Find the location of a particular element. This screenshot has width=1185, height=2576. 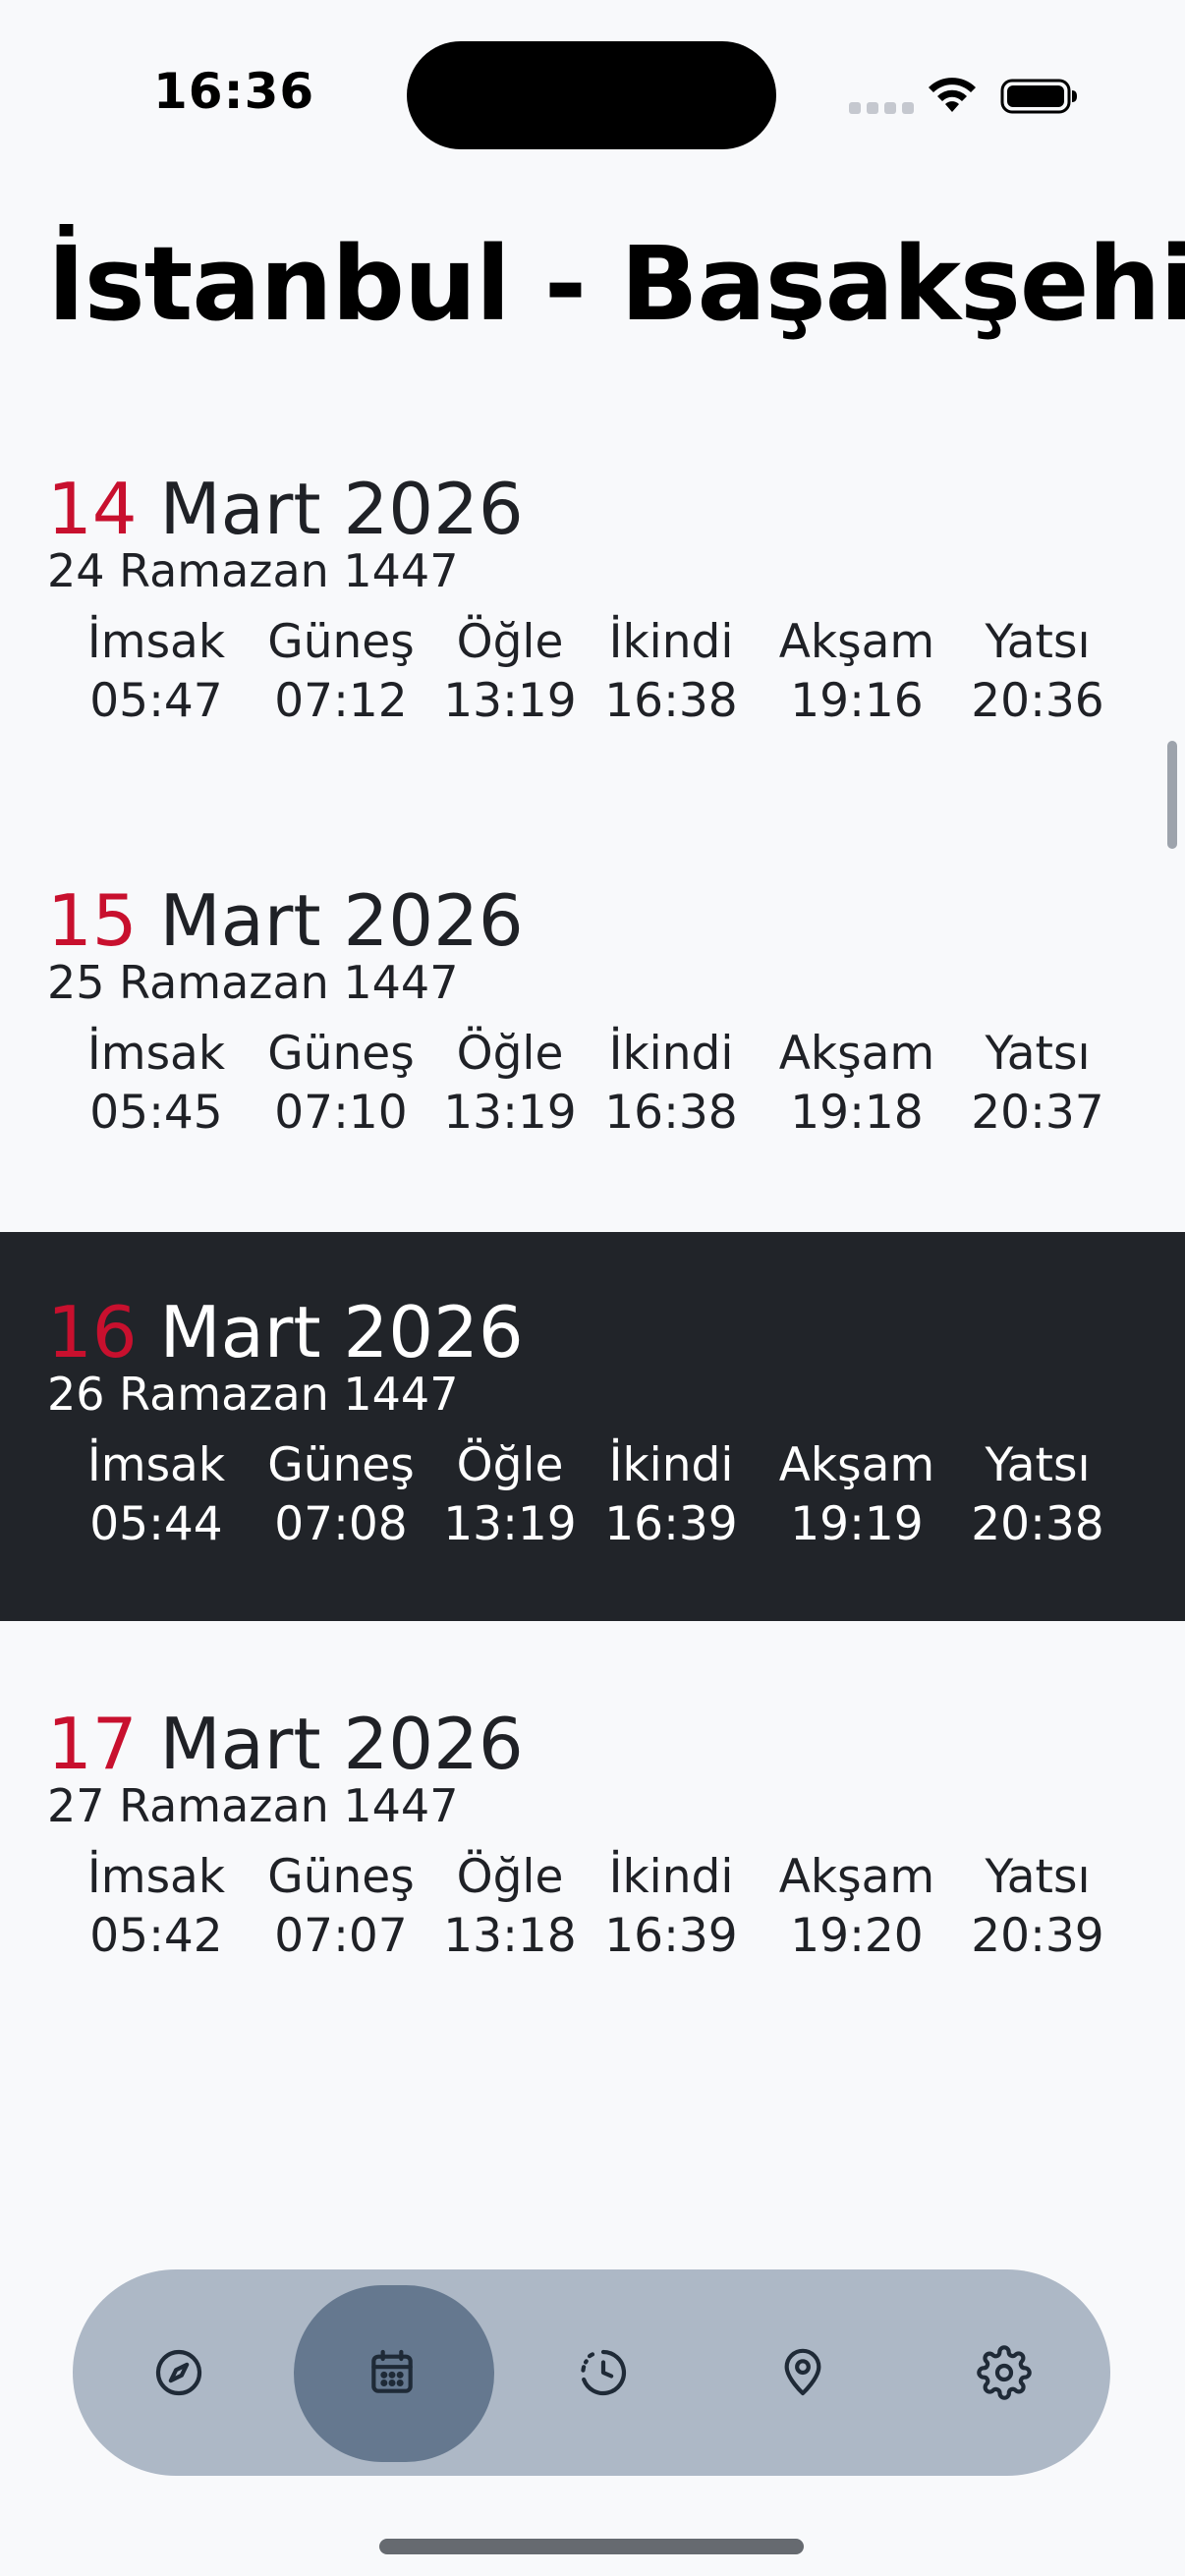

prayer-time: 19:19 is located at coordinates (857, 1524).